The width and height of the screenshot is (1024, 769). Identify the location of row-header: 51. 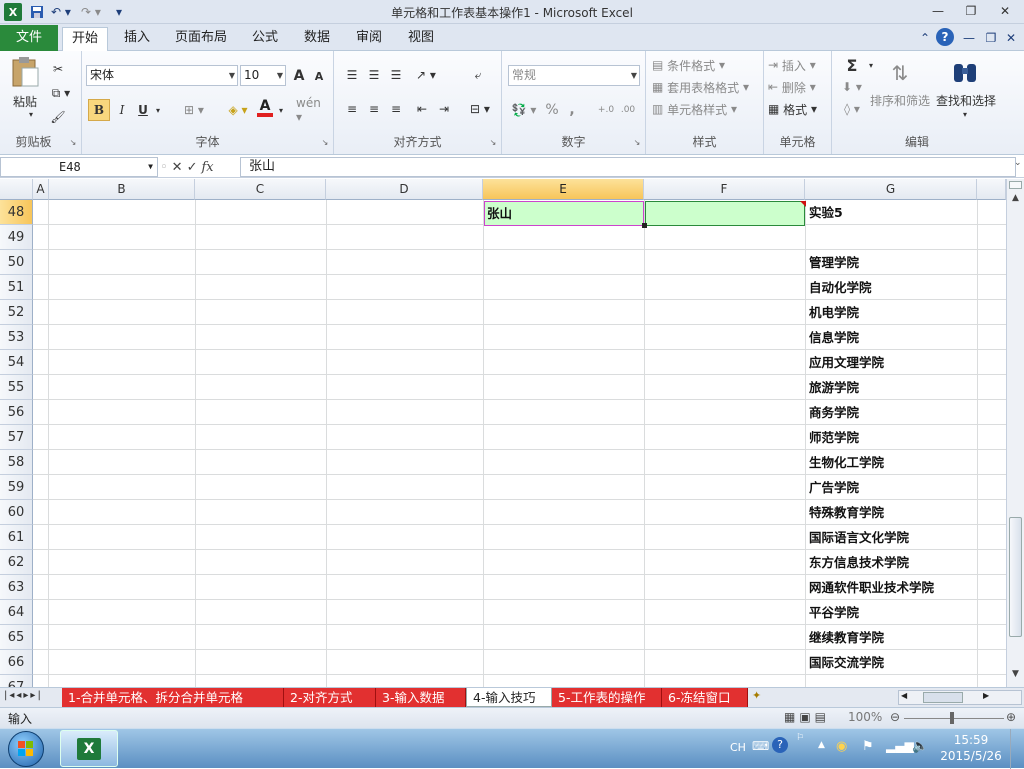
(16, 287).